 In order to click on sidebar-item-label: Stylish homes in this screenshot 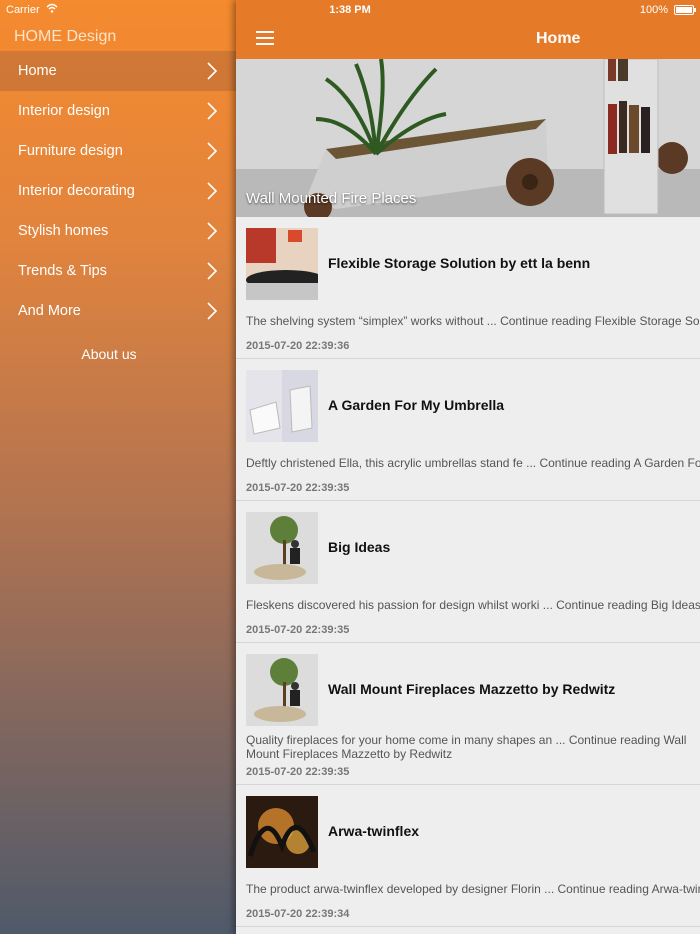, I will do `click(63, 231)`.